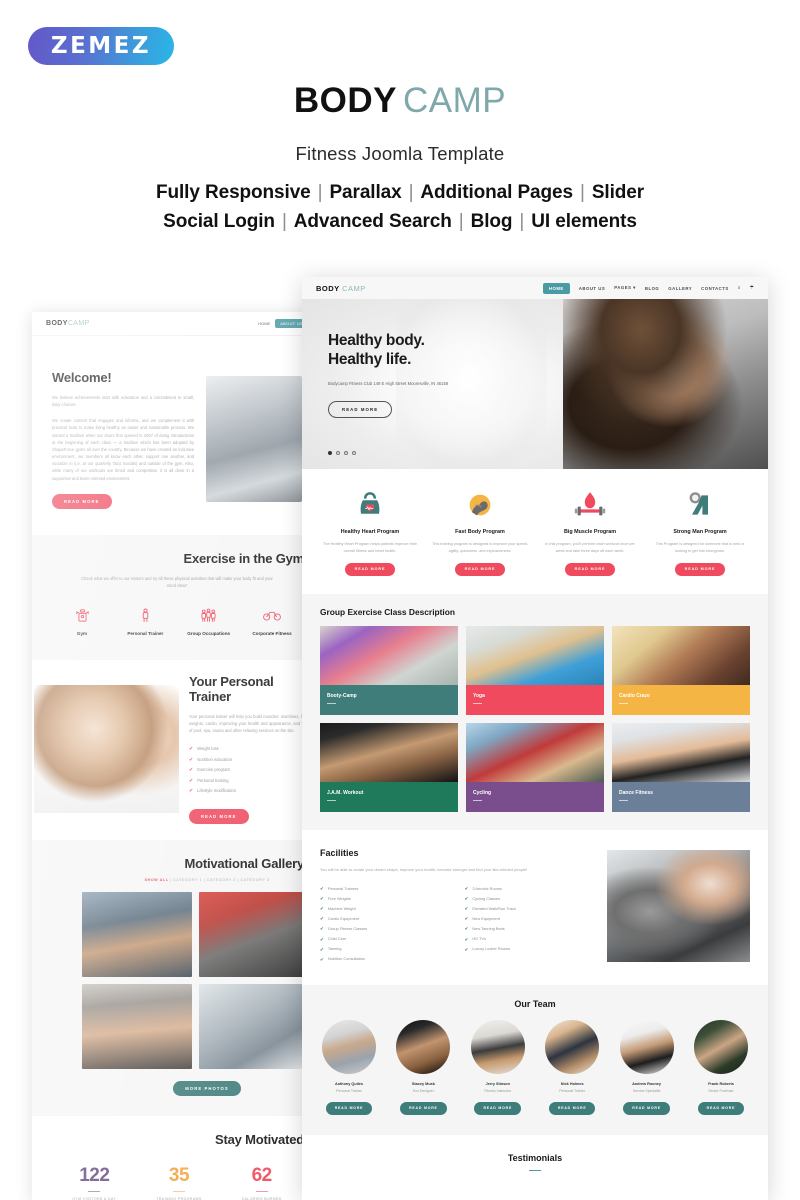  What do you see at coordinates (592, 288) in the screenshot?
I see `nav-item-about-us: ABOUT US` at bounding box center [592, 288].